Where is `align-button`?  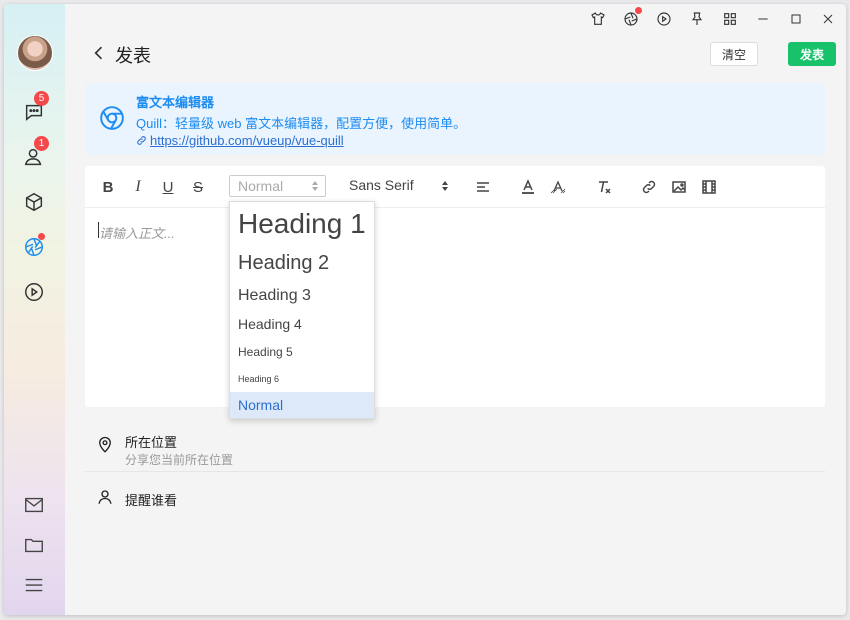 align-button is located at coordinates (483, 187).